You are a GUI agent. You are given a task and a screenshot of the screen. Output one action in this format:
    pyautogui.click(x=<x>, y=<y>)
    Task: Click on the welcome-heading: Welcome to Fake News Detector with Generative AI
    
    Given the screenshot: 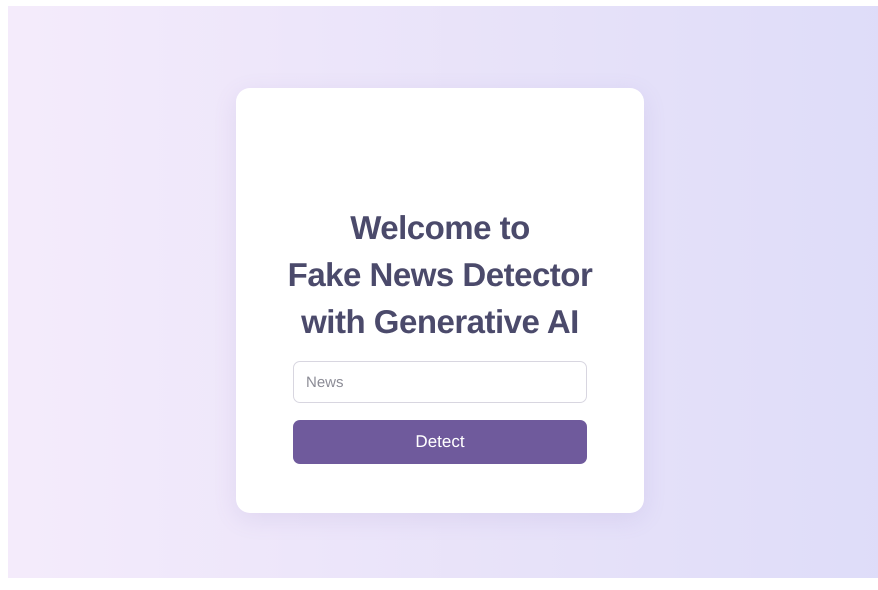 What is the action you would take?
    pyautogui.click(x=440, y=275)
    